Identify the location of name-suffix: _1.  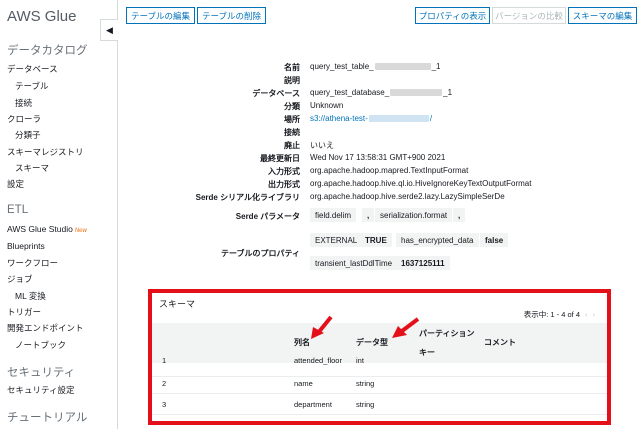
(436, 66).